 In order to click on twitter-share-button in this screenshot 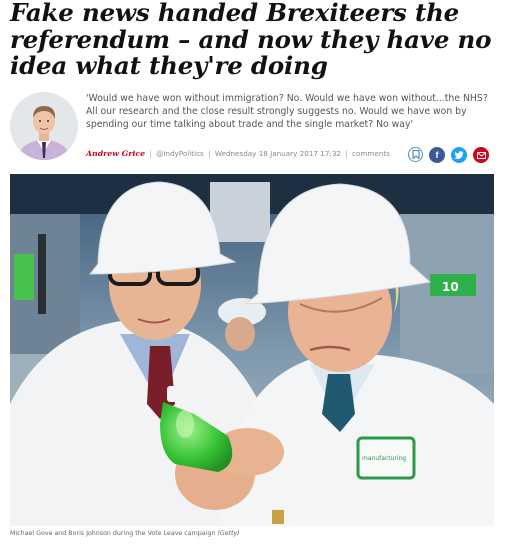, I will do `click(459, 155)`.